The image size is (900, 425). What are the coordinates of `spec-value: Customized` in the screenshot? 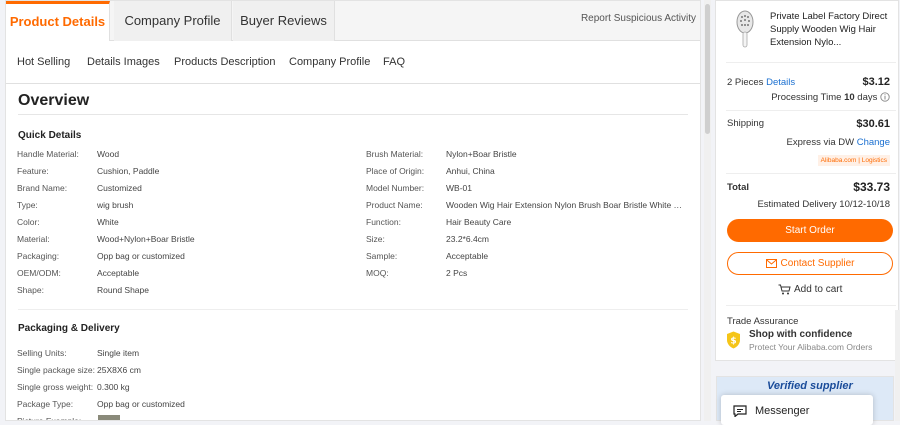 It's located at (119, 188).